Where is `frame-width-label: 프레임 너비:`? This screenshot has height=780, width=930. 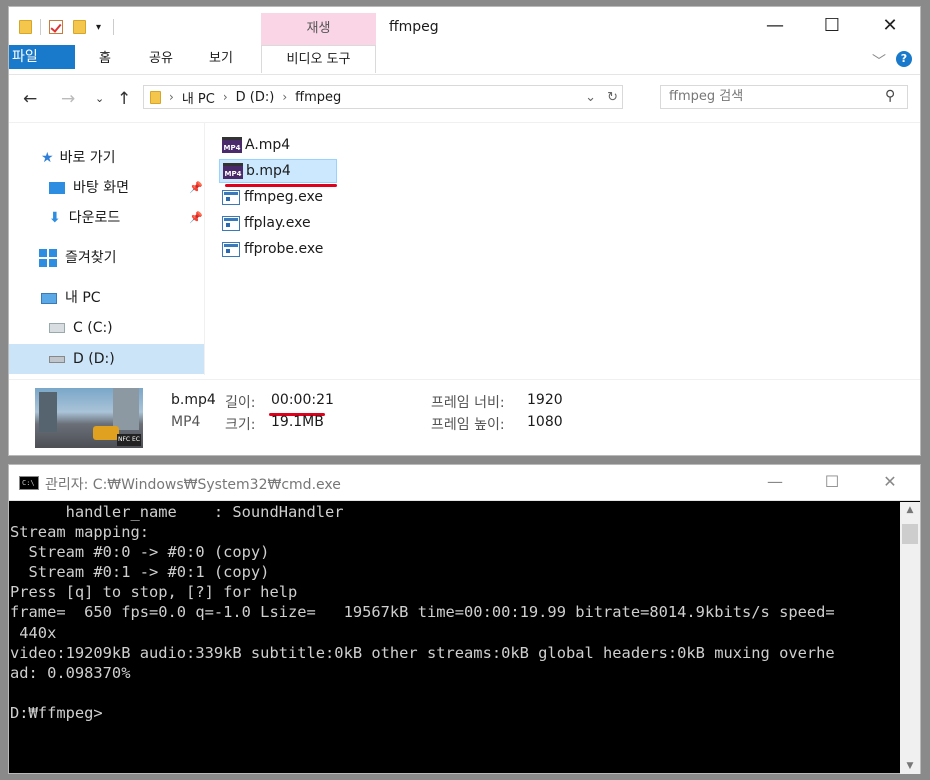
frame-width-label: 프레임 너비: is located at coordinates (468, 403).